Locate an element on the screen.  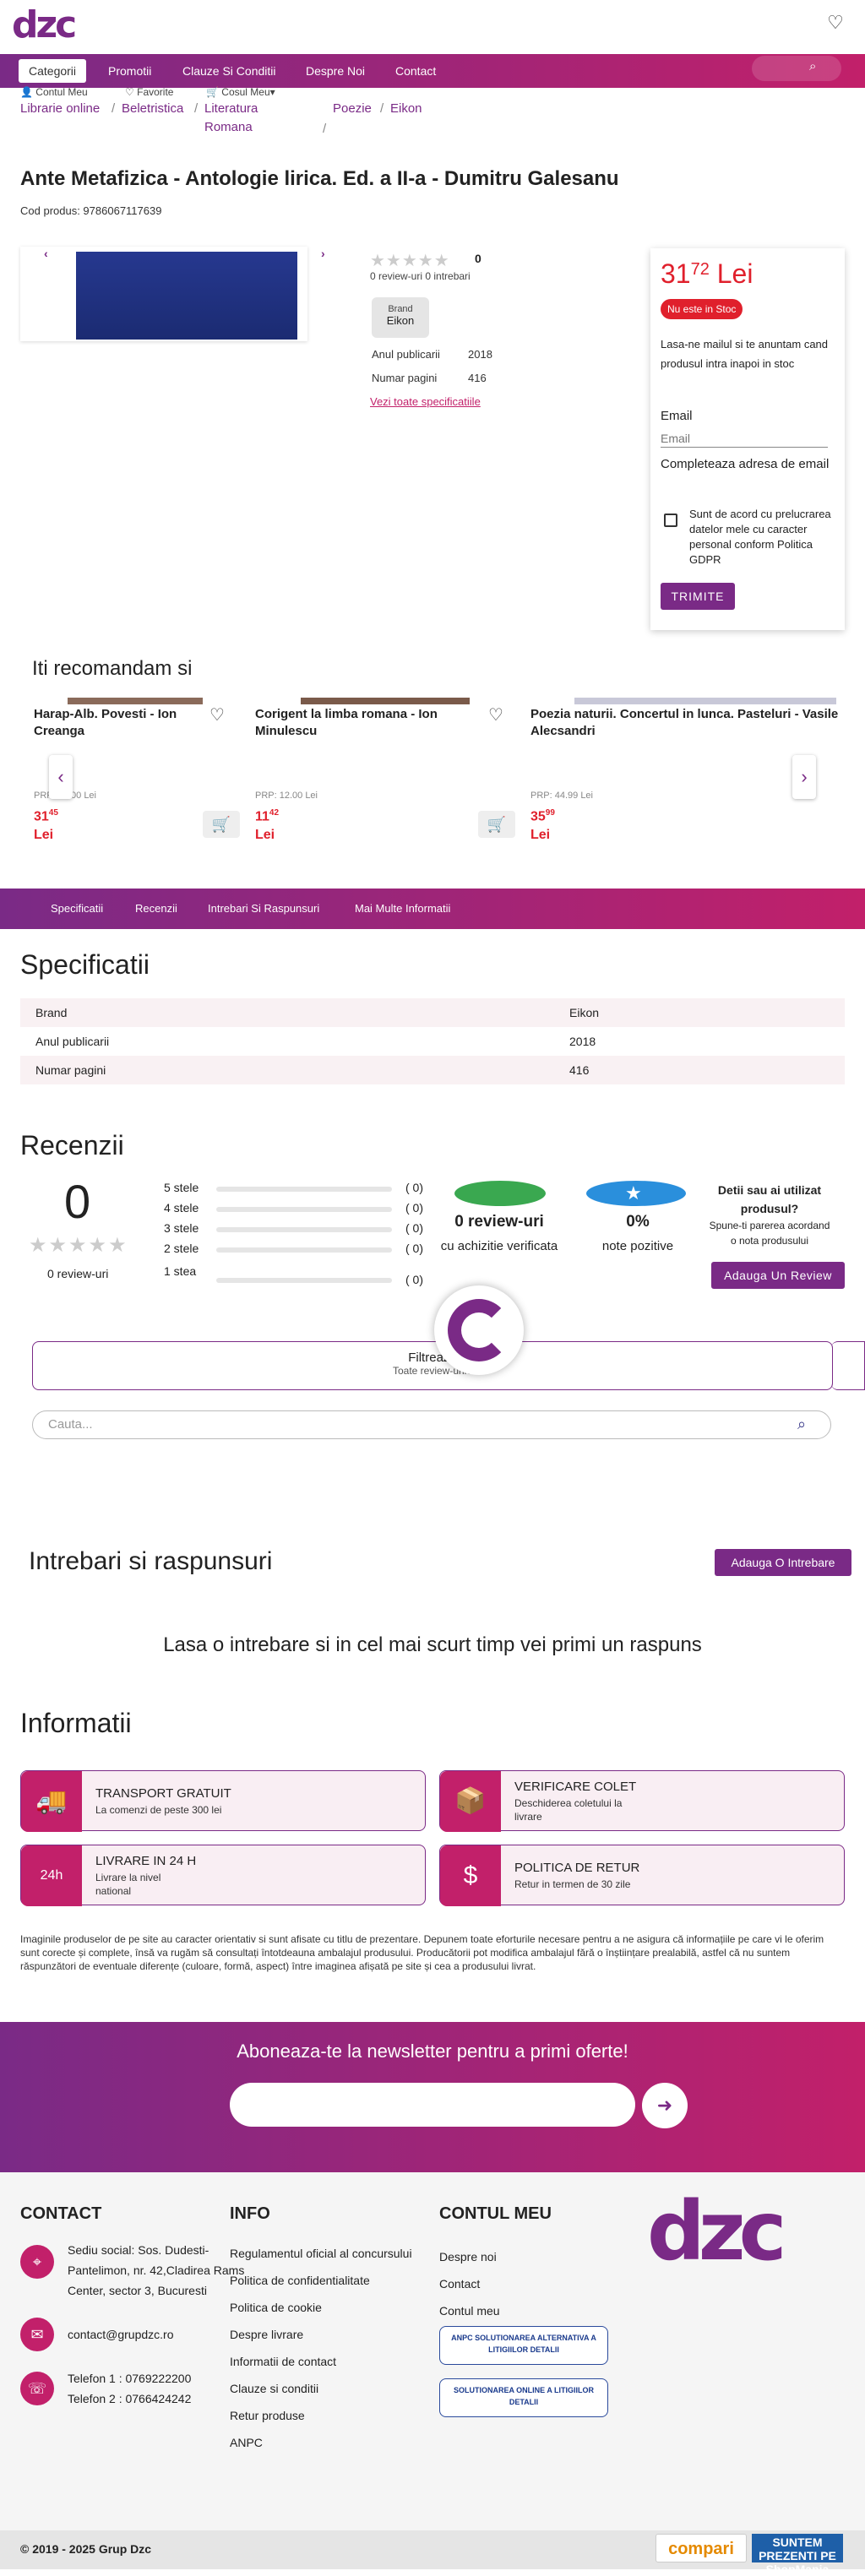
filter-button: Filtreaza Toate review-urile is located at coordinates (432, 1365).